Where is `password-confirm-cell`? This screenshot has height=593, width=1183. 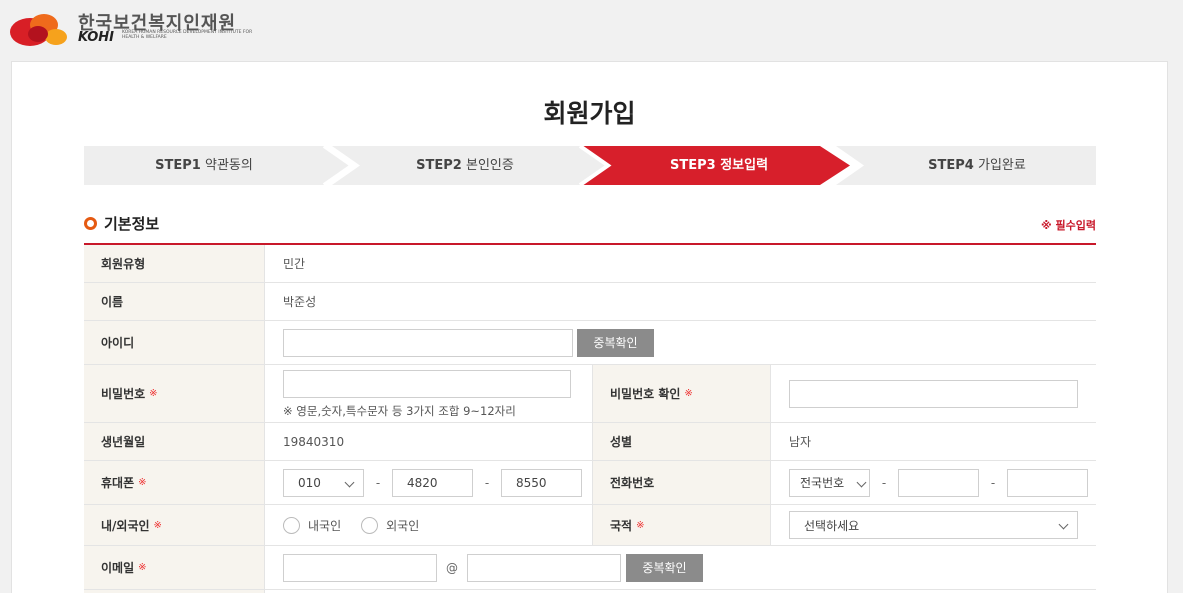
password-confirm-cell is located at coordinates (933, 393).